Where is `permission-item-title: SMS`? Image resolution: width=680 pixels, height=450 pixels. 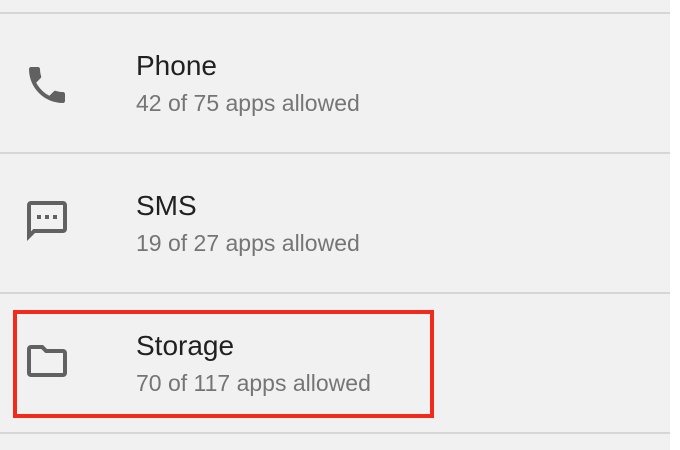 permission-item-title: SMS is located at coordinates (166, 205).